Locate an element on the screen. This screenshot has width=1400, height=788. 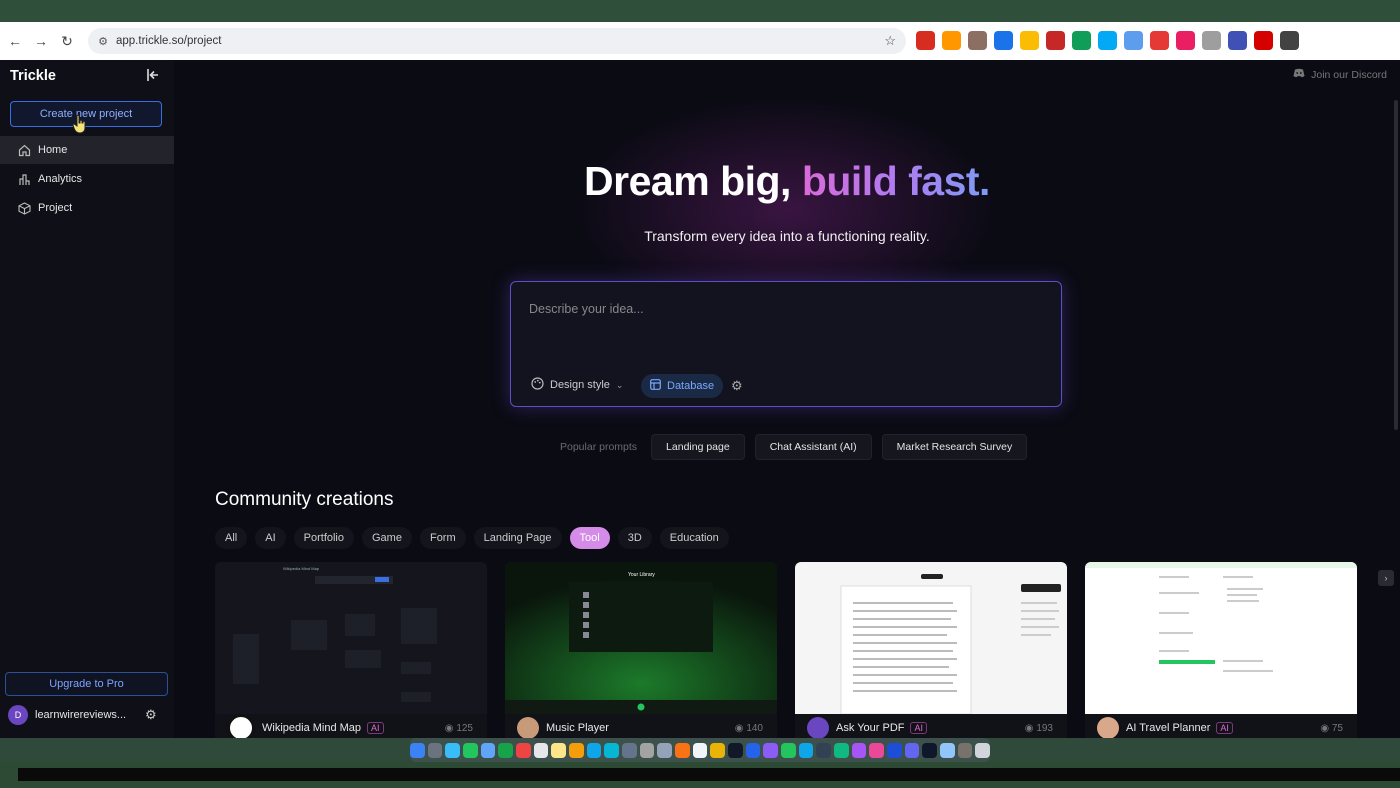
sidebar-item-label: Analytics is located at coordinates (60, 179).